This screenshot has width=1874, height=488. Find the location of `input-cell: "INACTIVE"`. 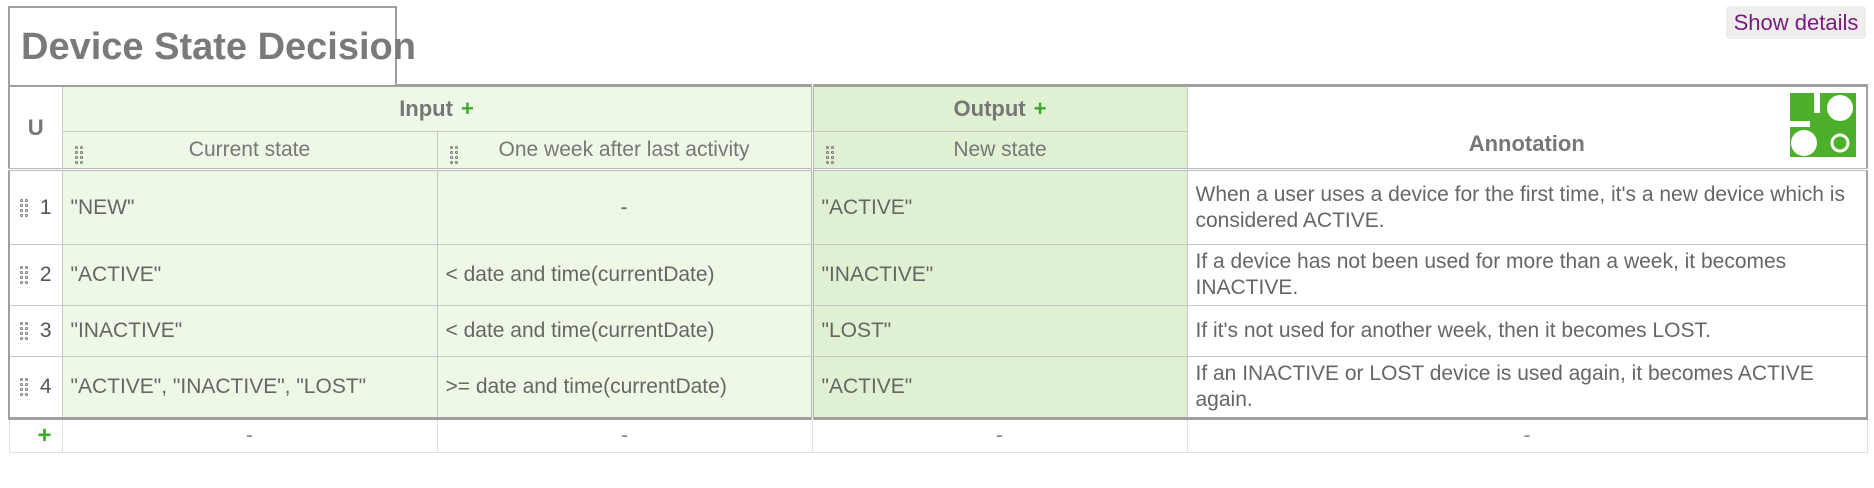

input-cell: "INACTIVE" is located at coordinates (249, 331).